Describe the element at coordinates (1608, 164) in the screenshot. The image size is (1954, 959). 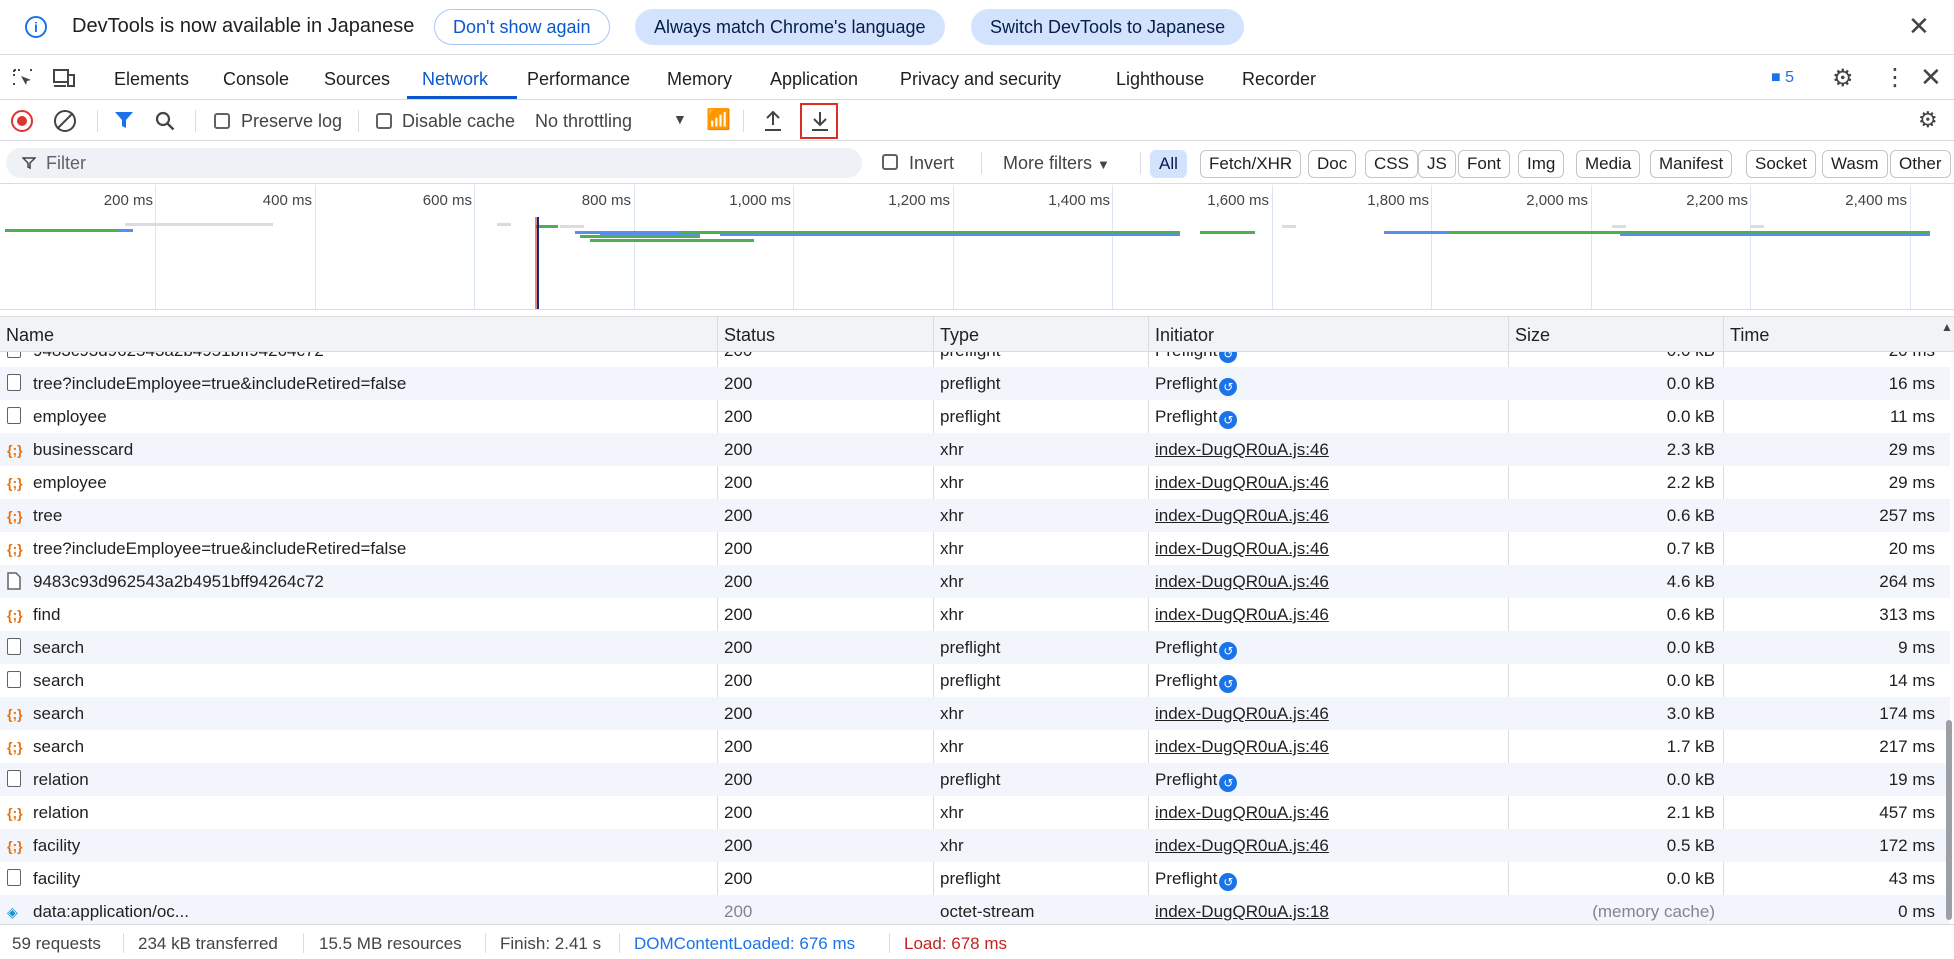
I see `chip-media: Media` at that location.